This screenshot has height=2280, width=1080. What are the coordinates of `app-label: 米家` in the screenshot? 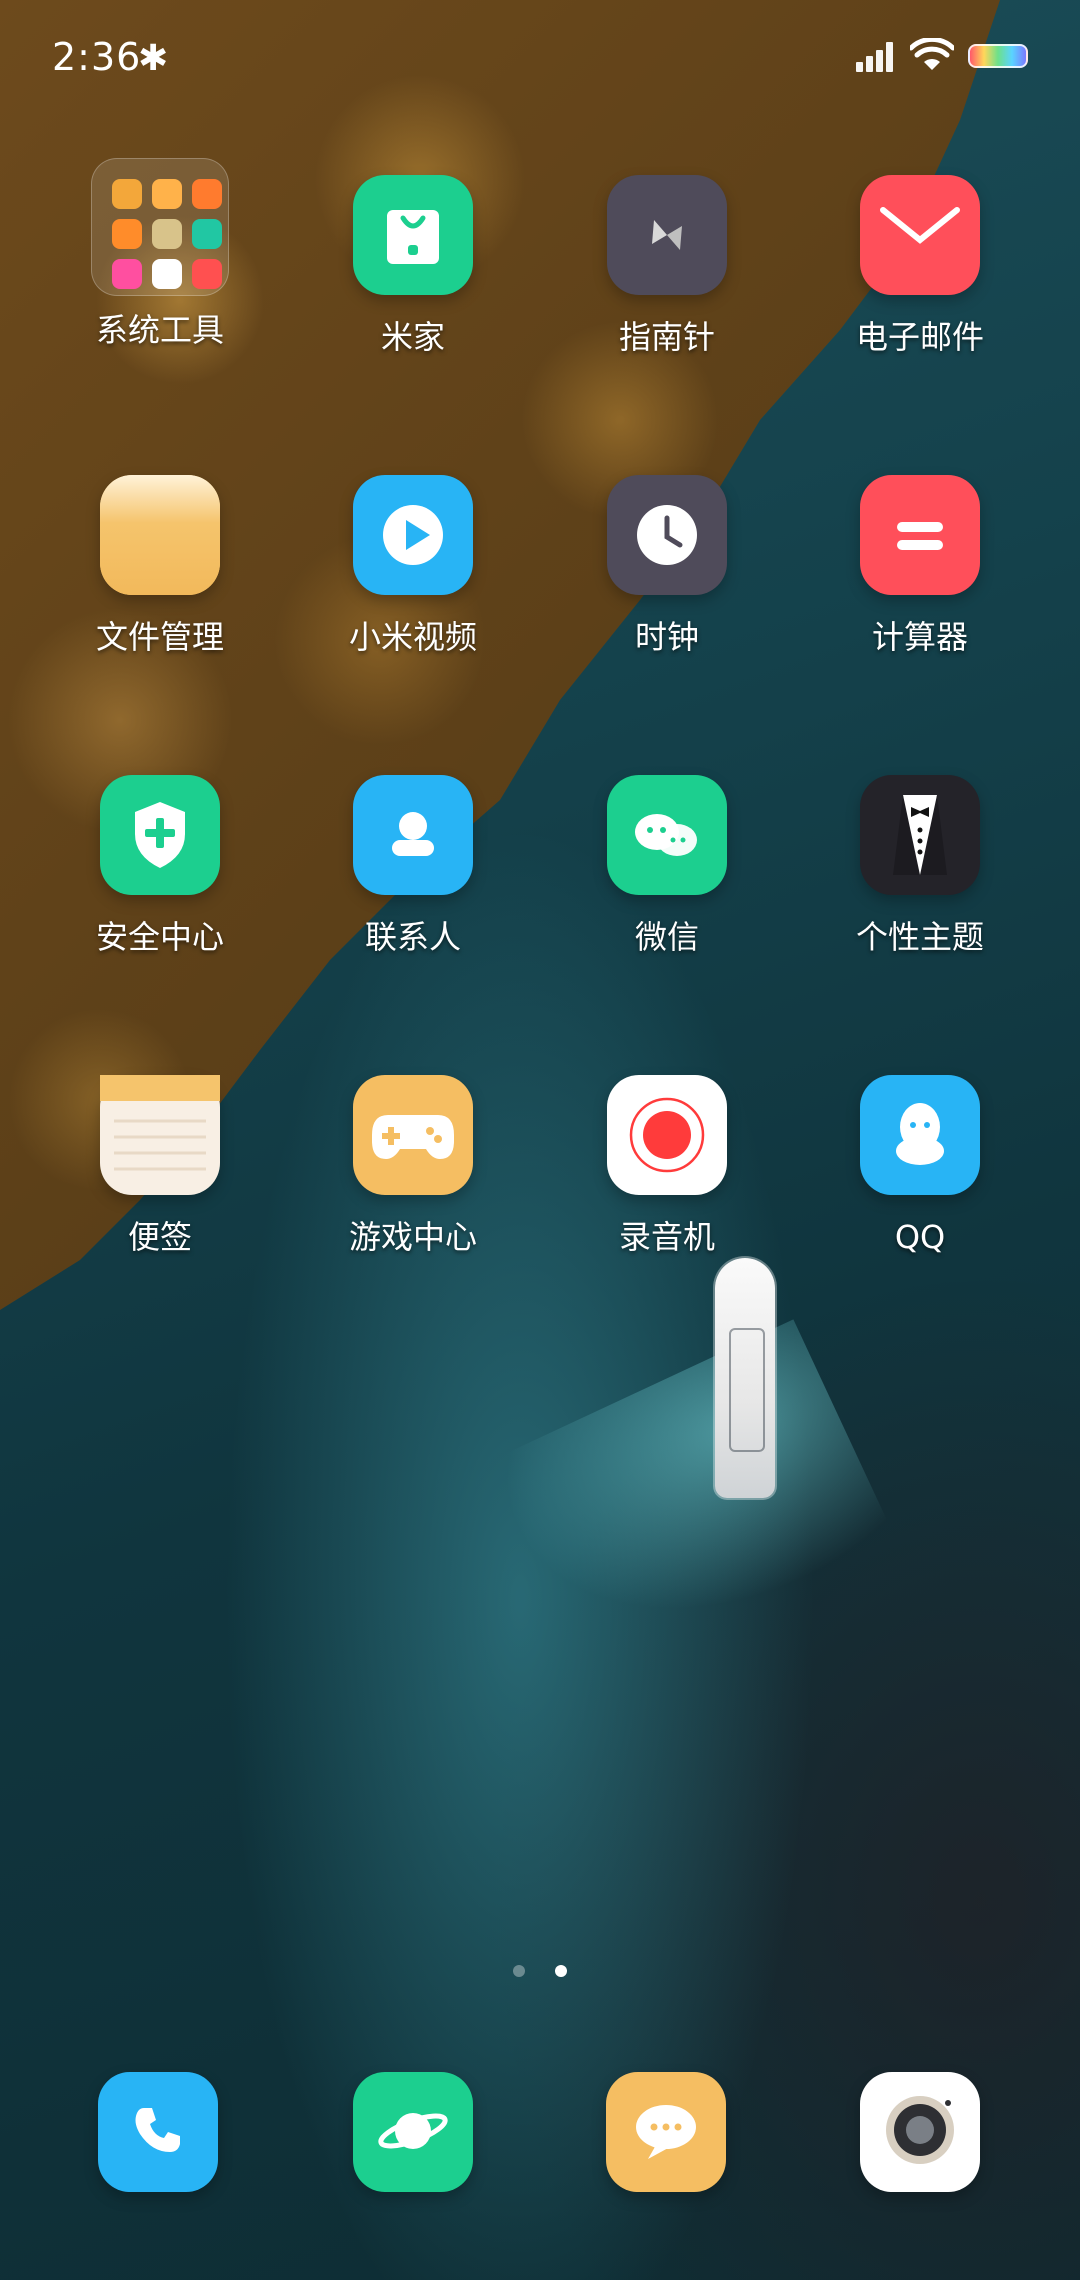 It's located at (412, 337).